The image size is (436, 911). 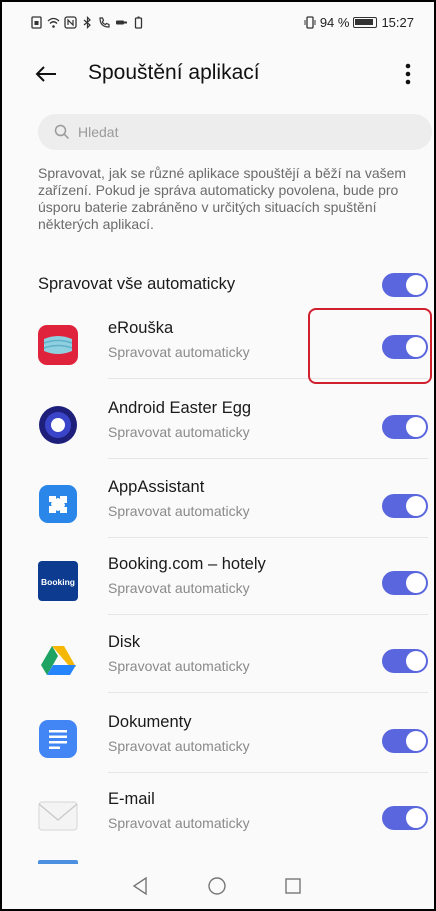 I want to click on wifi-icon, so click(x=53, y=22).